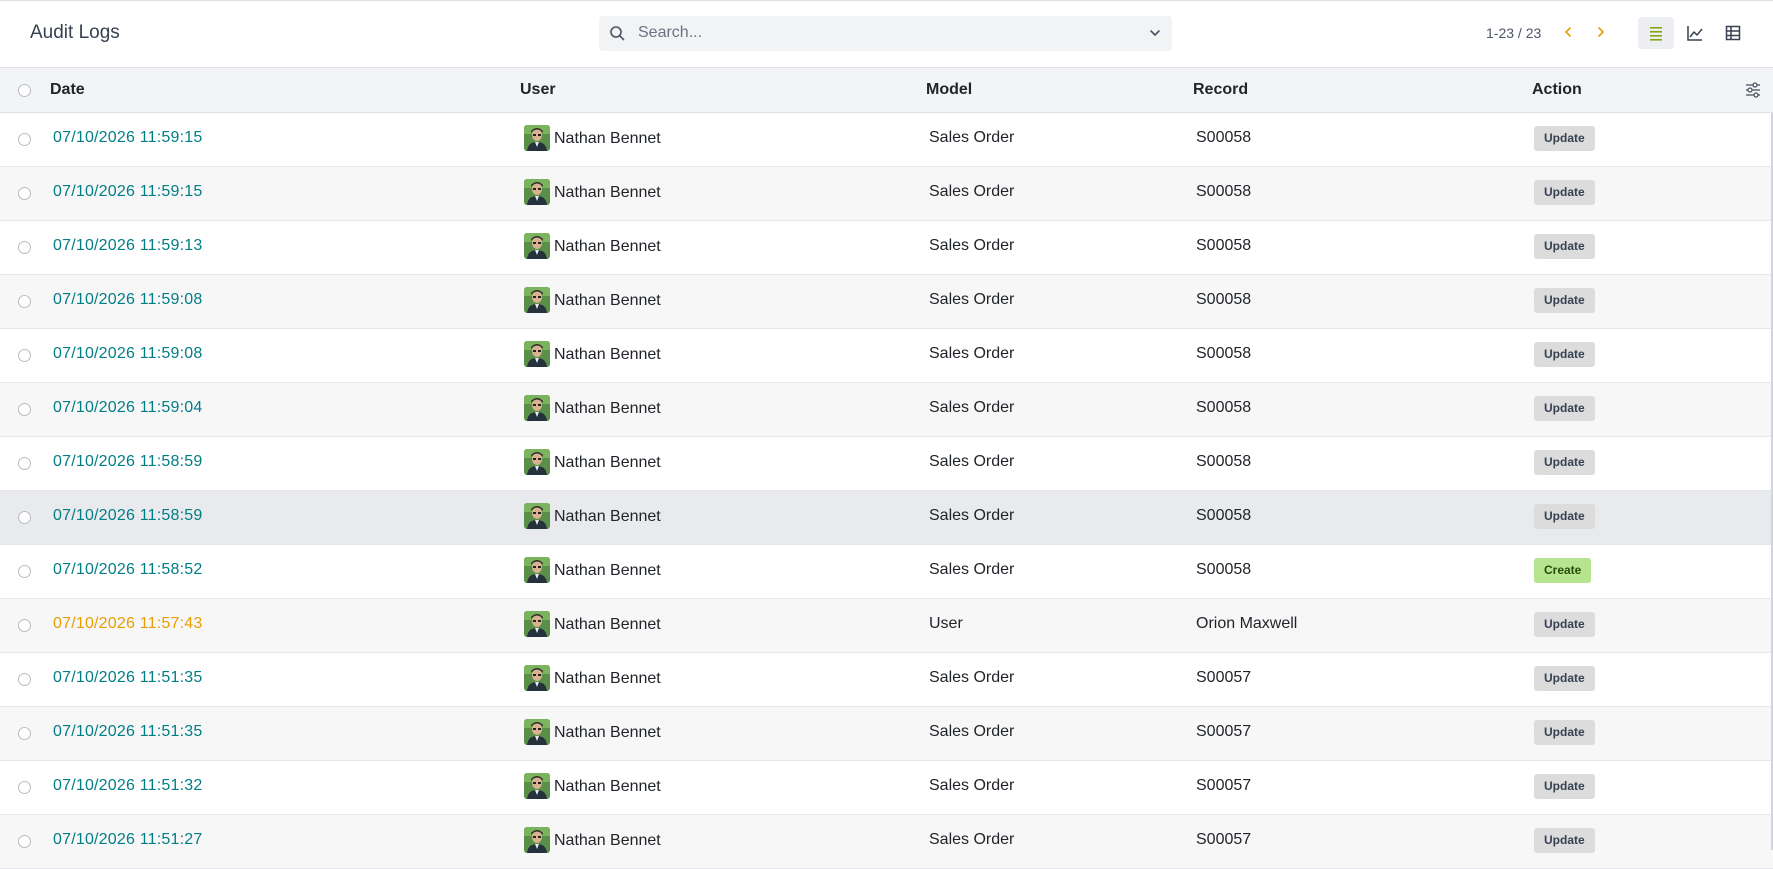 The height and width of the screenshot is (869, 1773). Describe the element at coordinates (127, 840) in the screenshot. I see `row-date-link: 07/10/2026 11:51:27` at that location.